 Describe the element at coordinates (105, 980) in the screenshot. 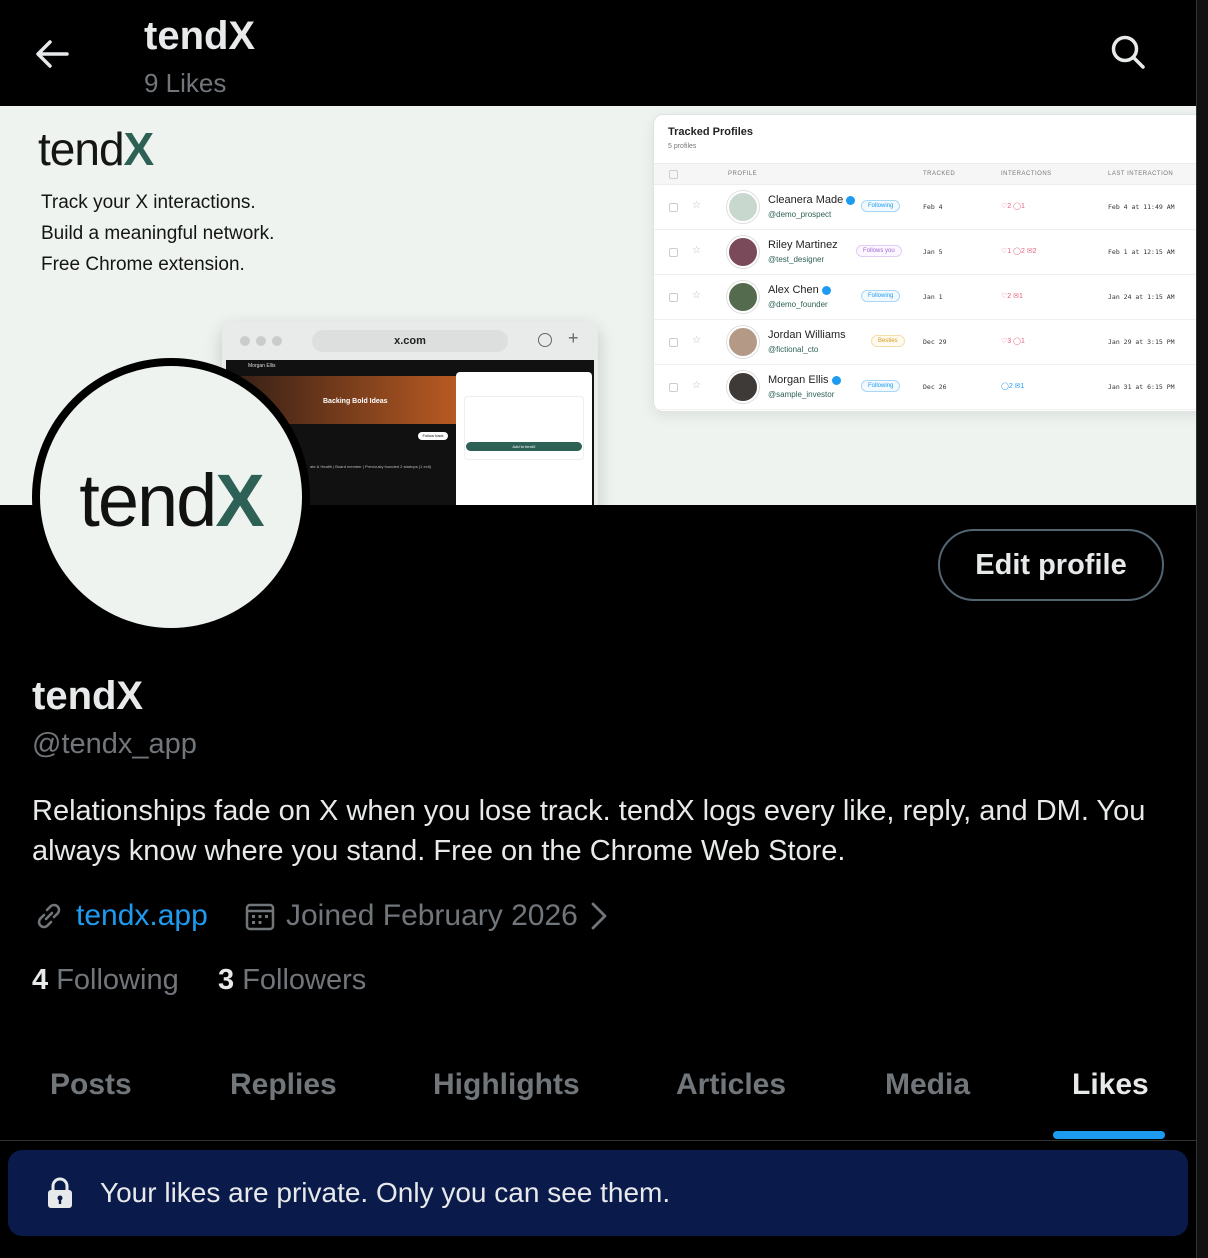

I see `following-count: 4 Following` at that location.